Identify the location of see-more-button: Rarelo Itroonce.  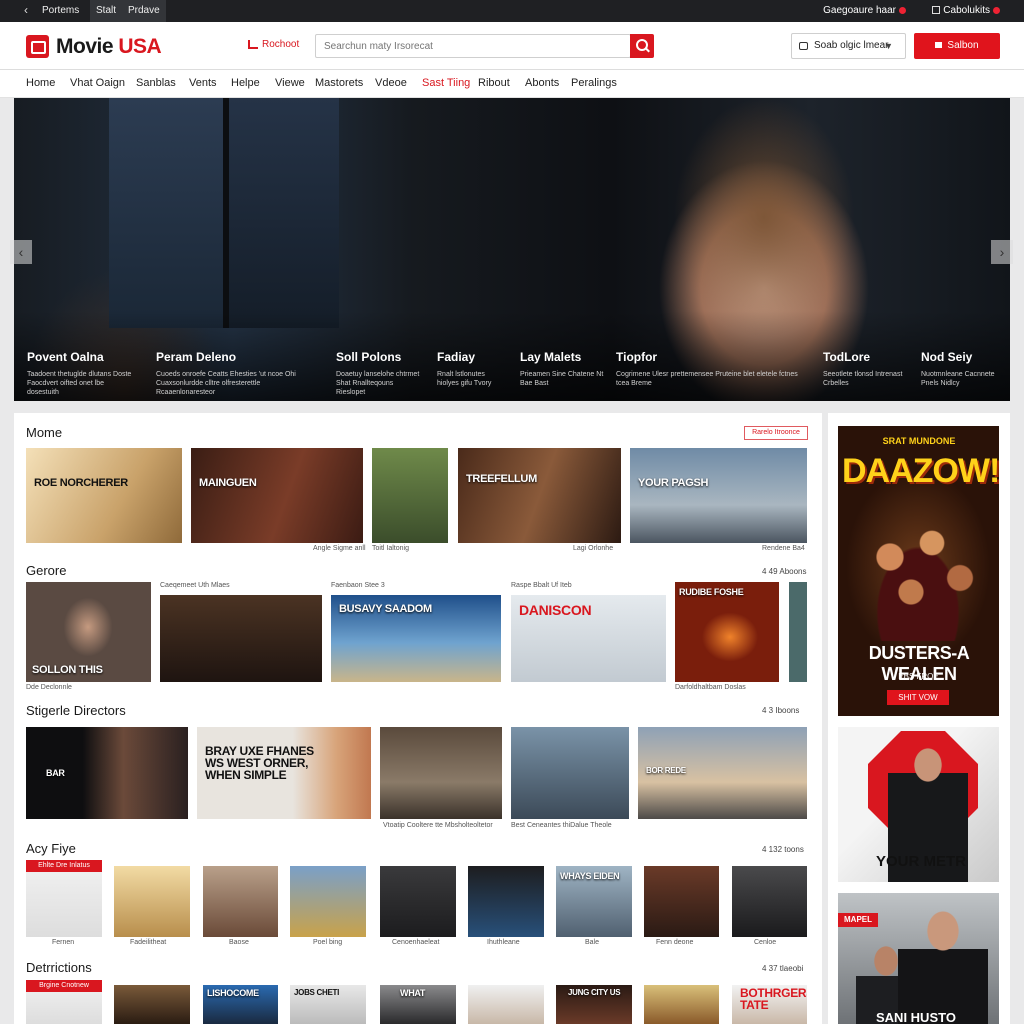
(776, 433).